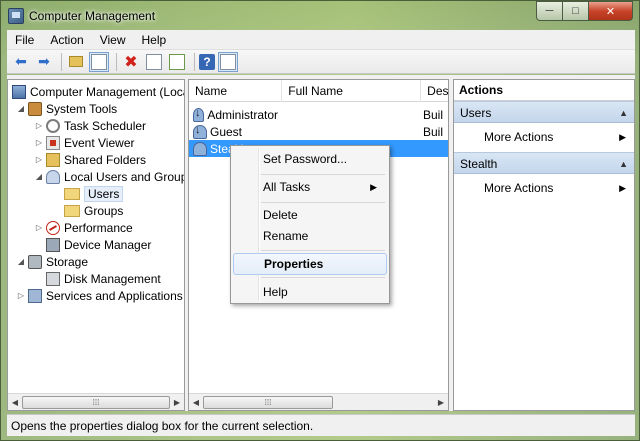 The image size is (640, 441). Describe the element at coordinates (19, 91) in the screenshot. I see `computer-icon` at that location.